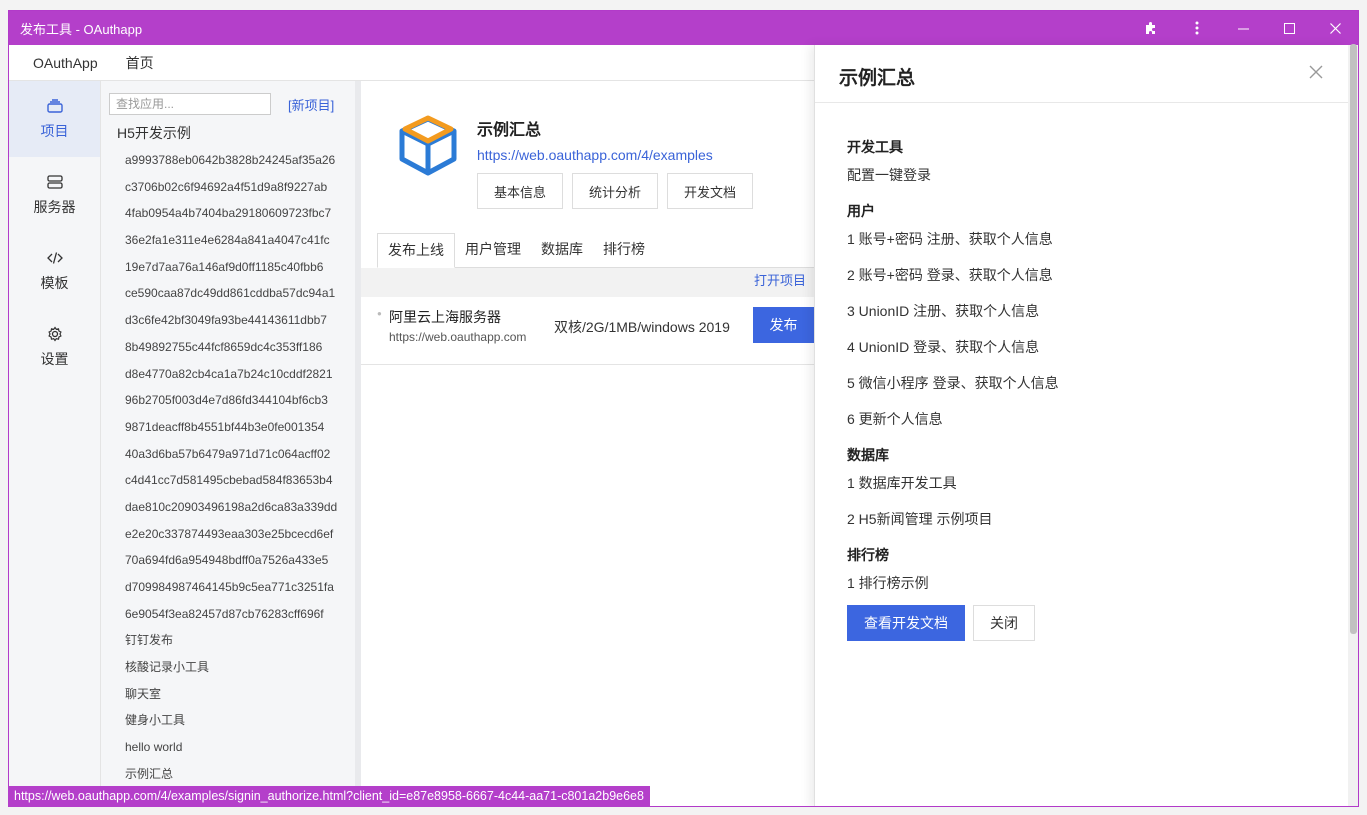  I want to click on app-list-item: 40a3d6ba57b6479a971d71c064acff02, so click(228, 454).